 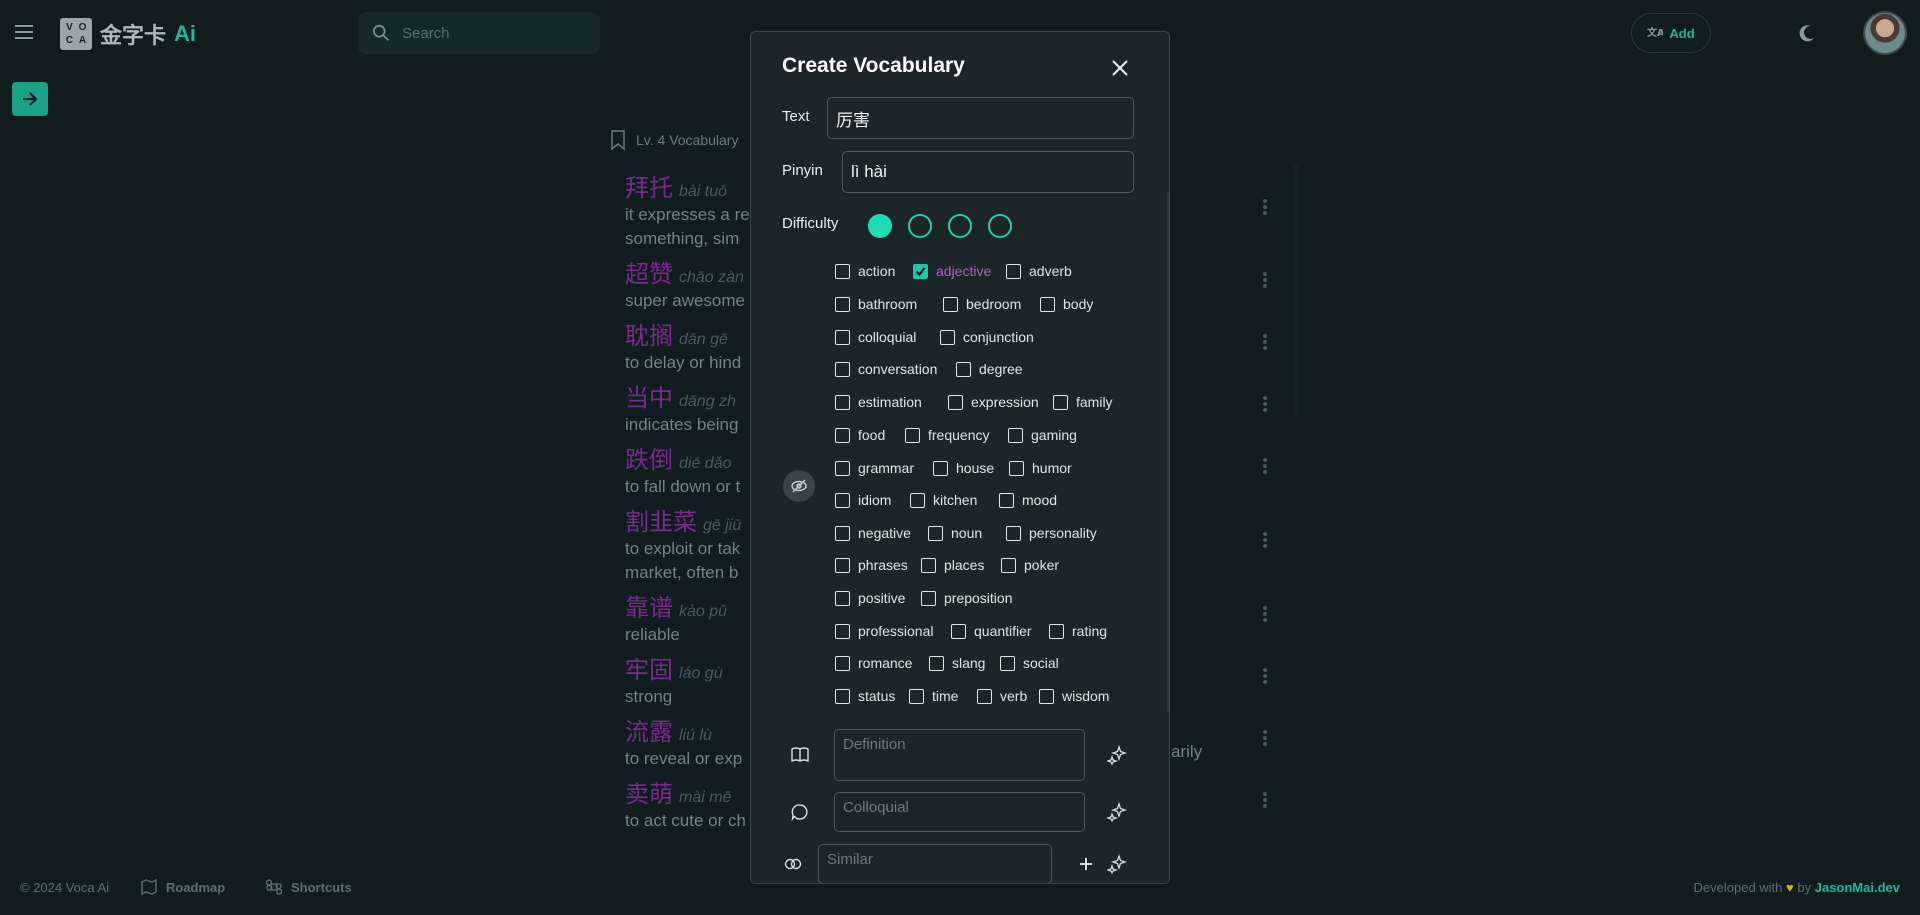 I want to click on list-item: 牢固 láo gù strong, so click(x=674, y=679).